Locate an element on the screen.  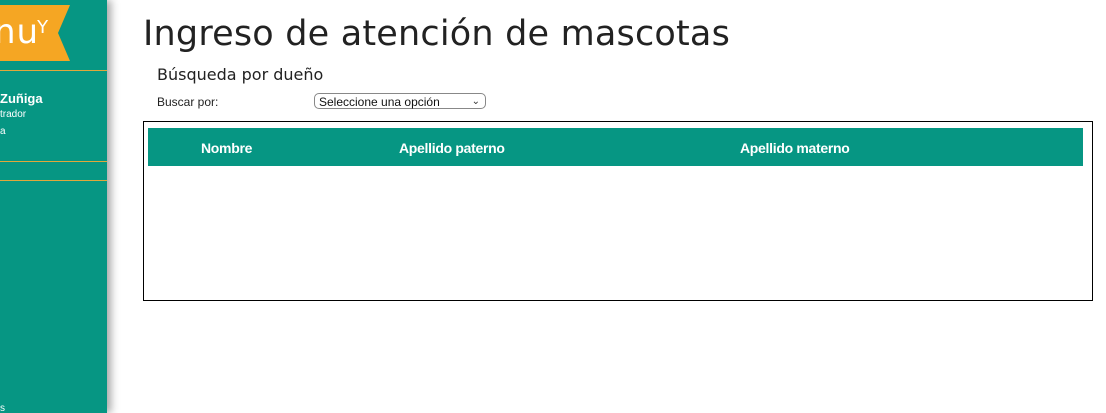
sprout-icon: Y is located at coordinates (43, 27).